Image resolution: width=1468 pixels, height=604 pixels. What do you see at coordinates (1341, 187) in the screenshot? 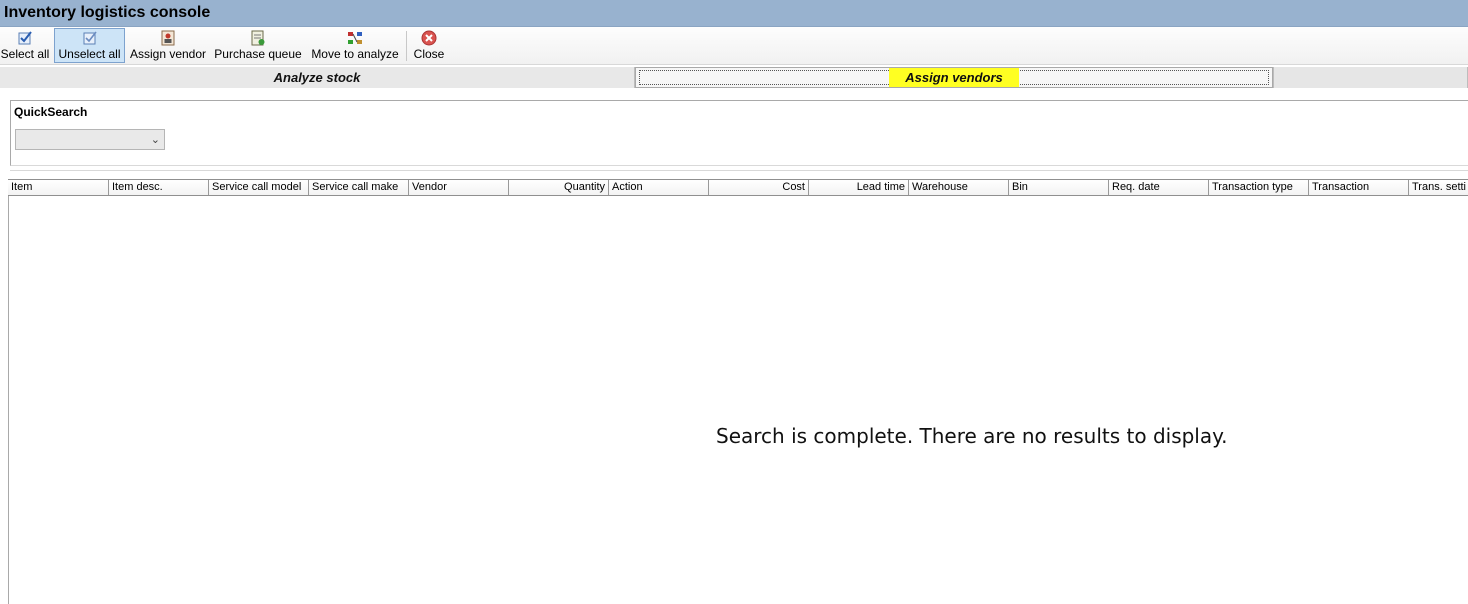
I see `column-header-label: Transaction` at bounding box center [1341, 187].